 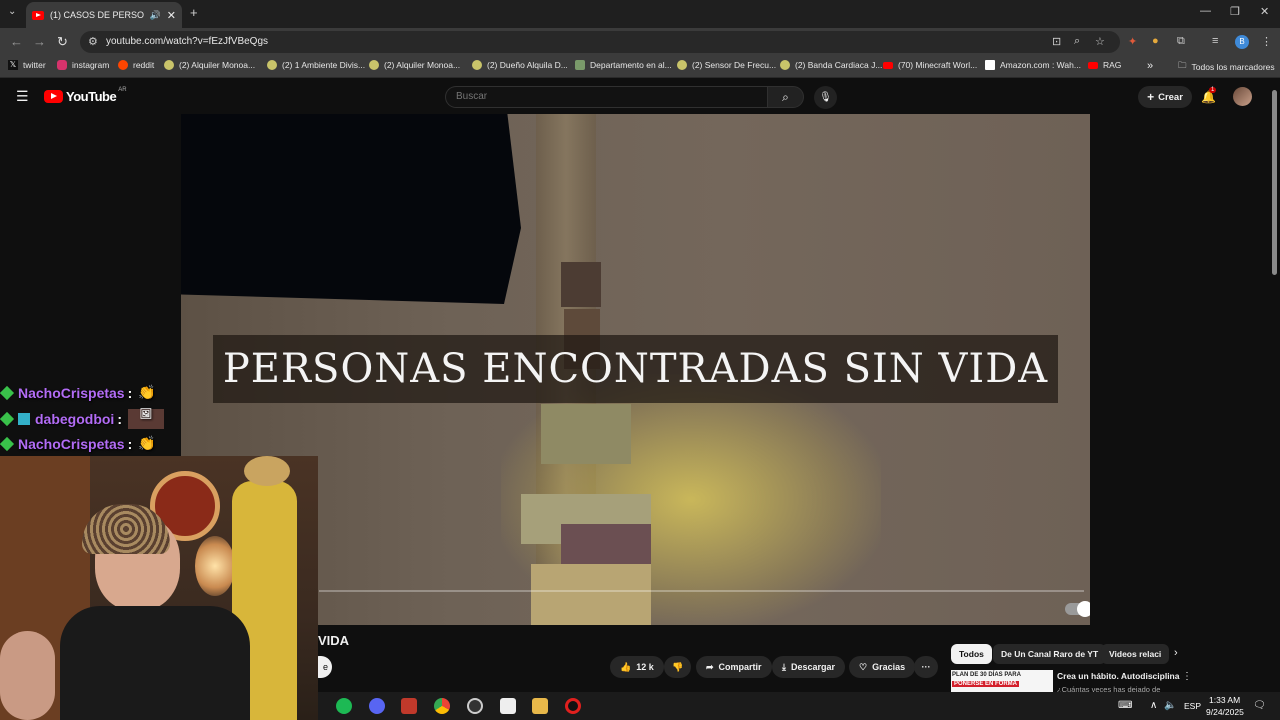 What do you see at coordinates (1215, 41) in the screenshot?
I see `media-controls-icon: ≡` at bounding box center [1215, 41].